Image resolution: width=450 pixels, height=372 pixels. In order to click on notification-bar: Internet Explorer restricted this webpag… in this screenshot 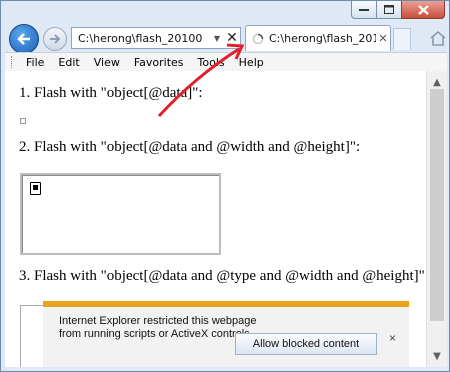, I will do `click(226, 334)`.